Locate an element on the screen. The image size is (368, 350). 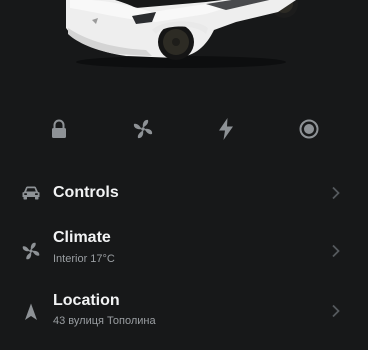
car-icon is located at coordinates (31, 193).